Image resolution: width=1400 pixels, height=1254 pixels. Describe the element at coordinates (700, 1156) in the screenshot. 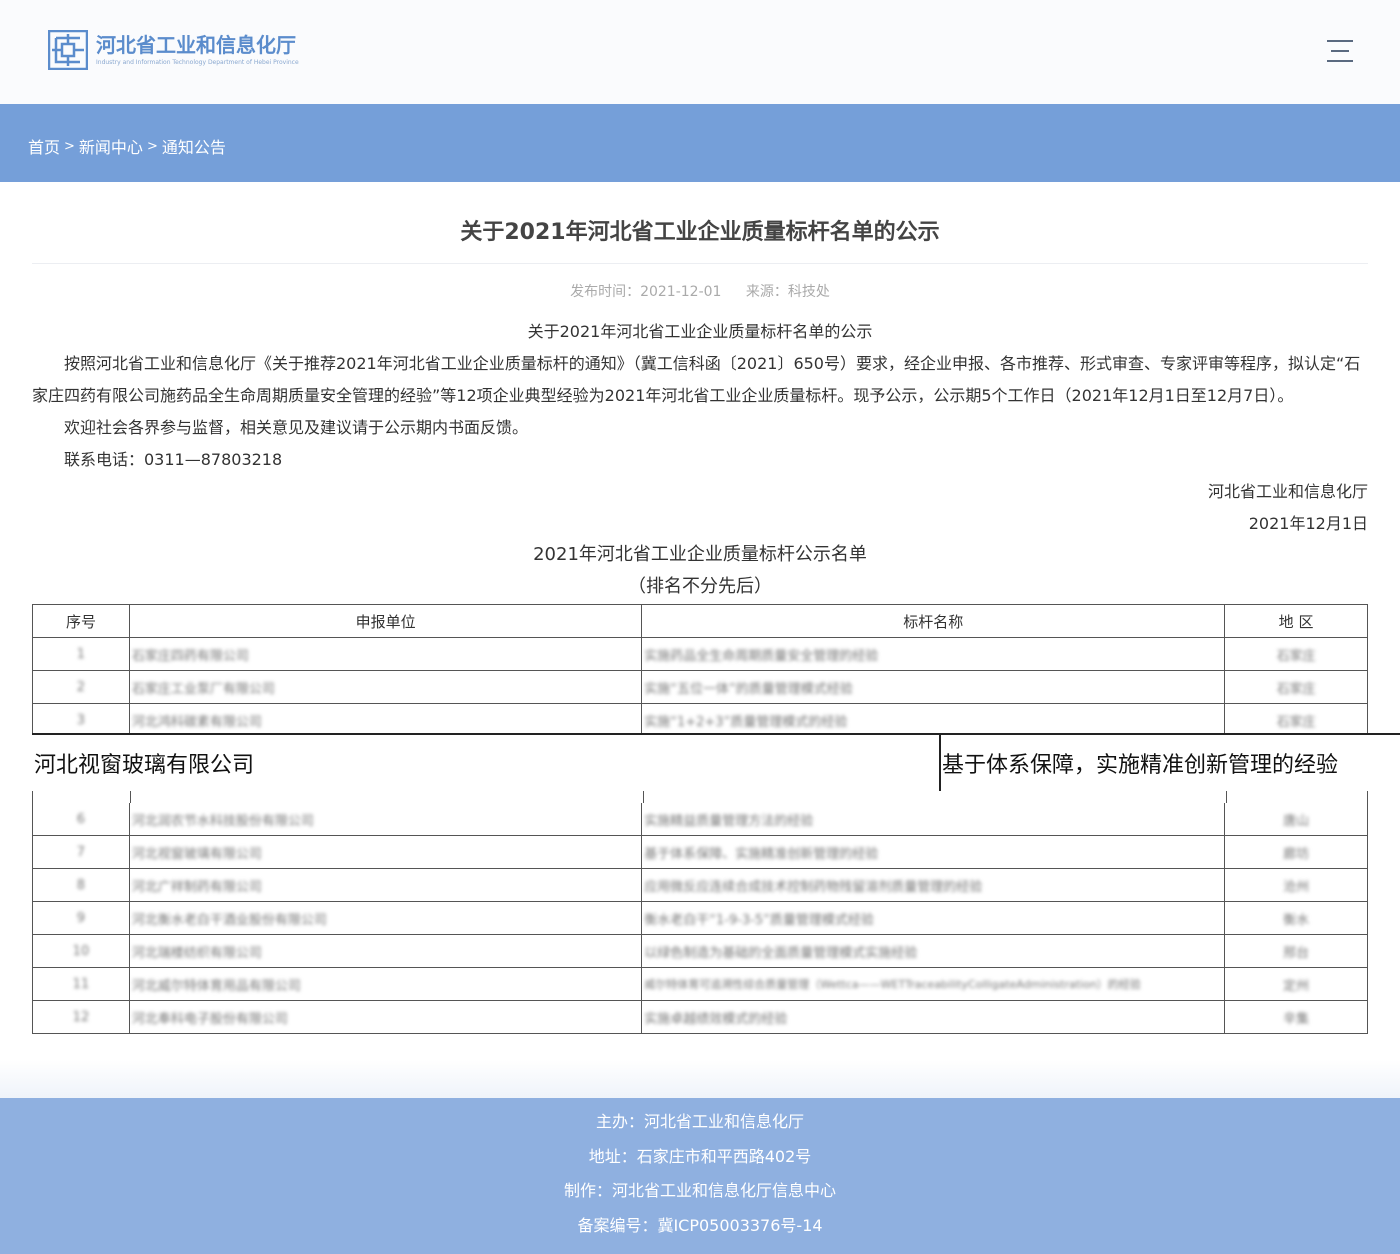

I see `footer-address: 地址：石家庄市和平西路402号` at that location.